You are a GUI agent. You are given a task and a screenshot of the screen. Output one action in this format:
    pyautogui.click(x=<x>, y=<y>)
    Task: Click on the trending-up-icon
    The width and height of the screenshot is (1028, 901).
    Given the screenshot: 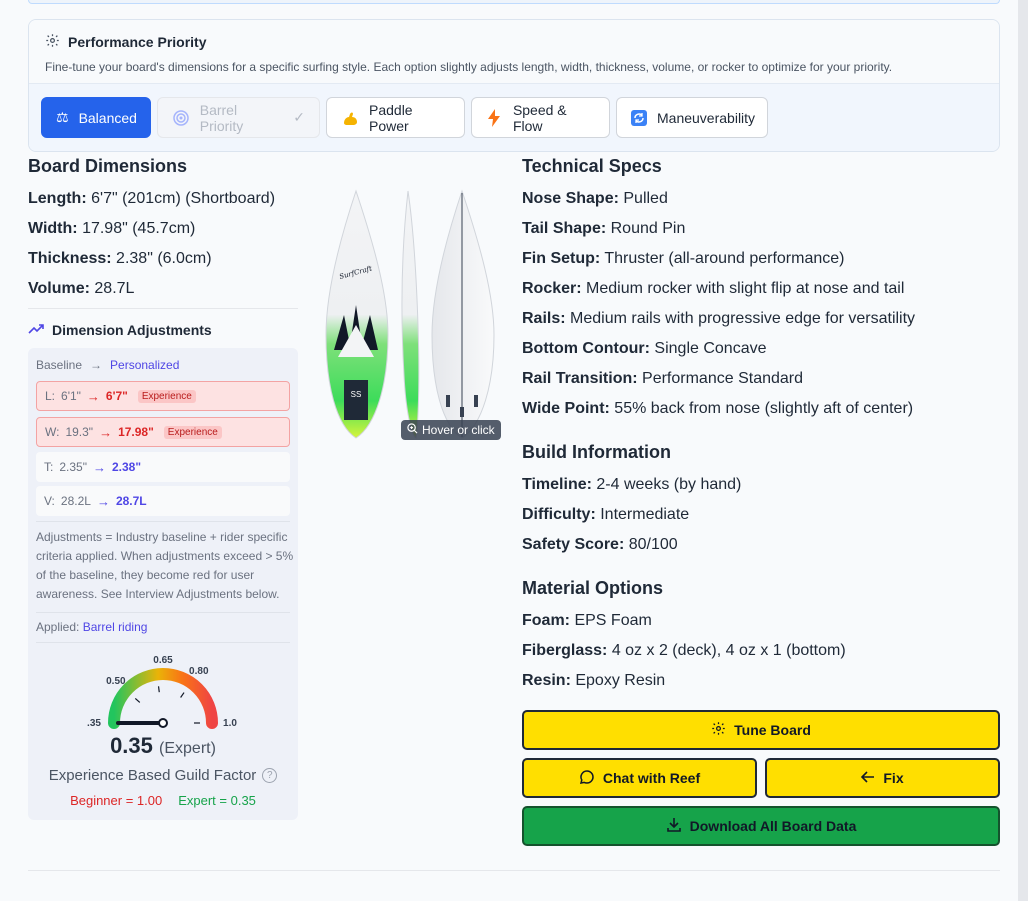 What is the action you would take?
    pyautogui.click(x=36, y=330)
    